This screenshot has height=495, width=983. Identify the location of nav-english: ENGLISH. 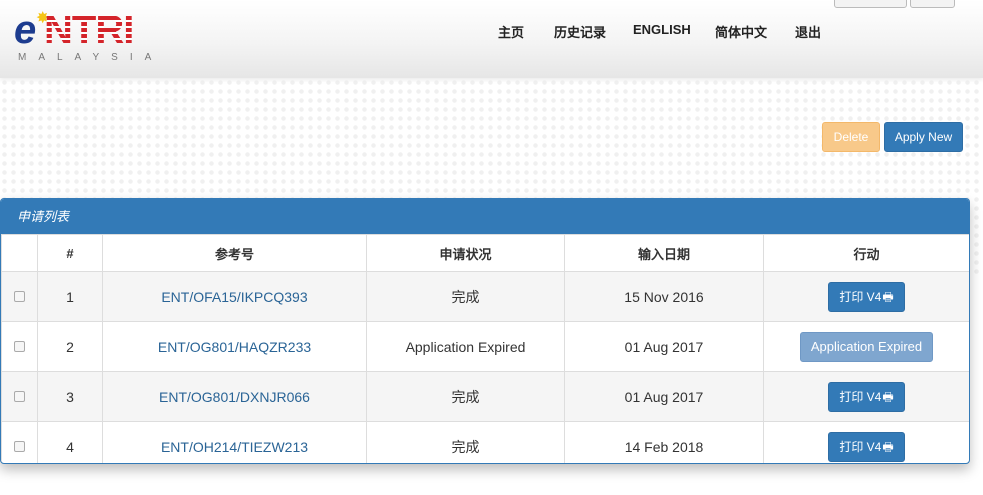
(662, 29).